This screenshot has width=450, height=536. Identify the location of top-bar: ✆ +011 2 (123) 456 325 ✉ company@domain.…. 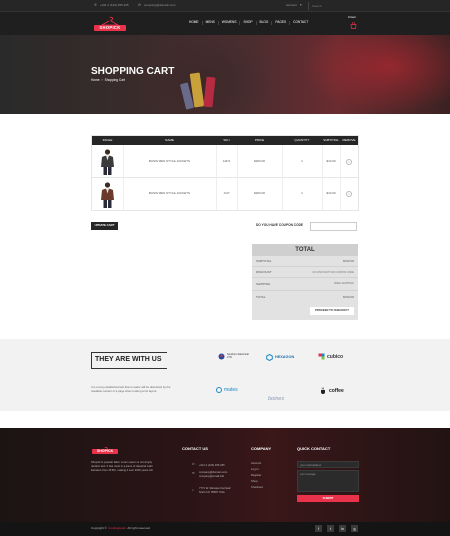
(225, 5).